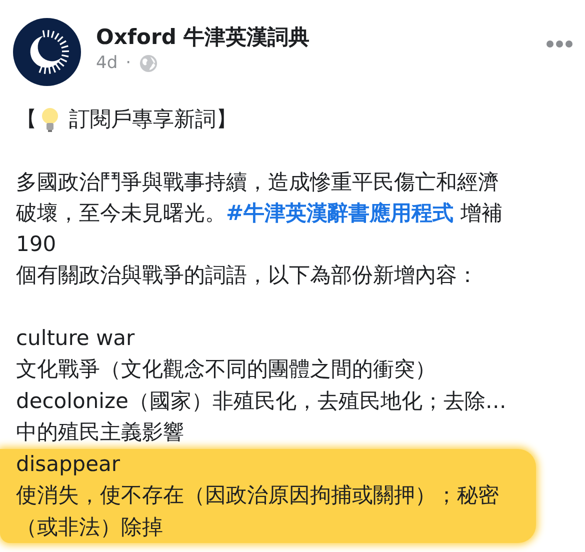  I want to click on lightbulb-icon, so click(50, 119).